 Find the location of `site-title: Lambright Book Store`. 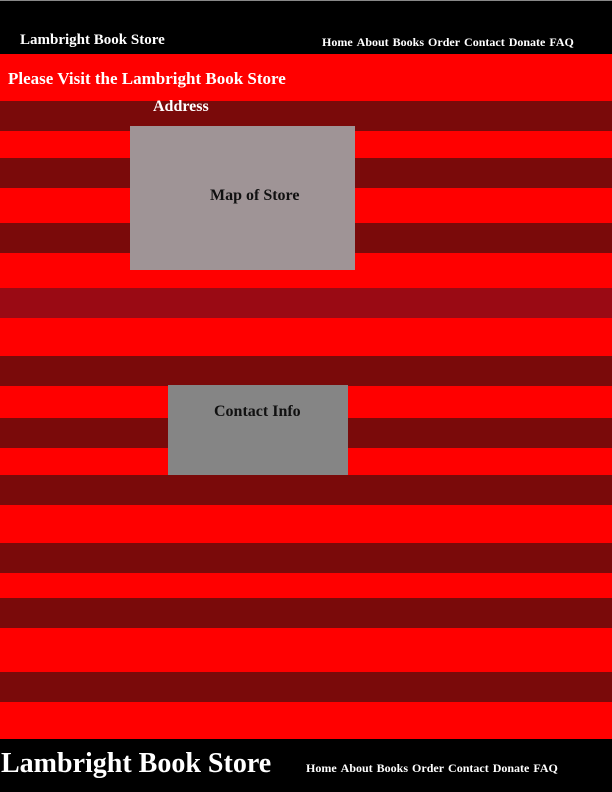

site-title: Lambright Book Store is located at coordinates (92, 40).